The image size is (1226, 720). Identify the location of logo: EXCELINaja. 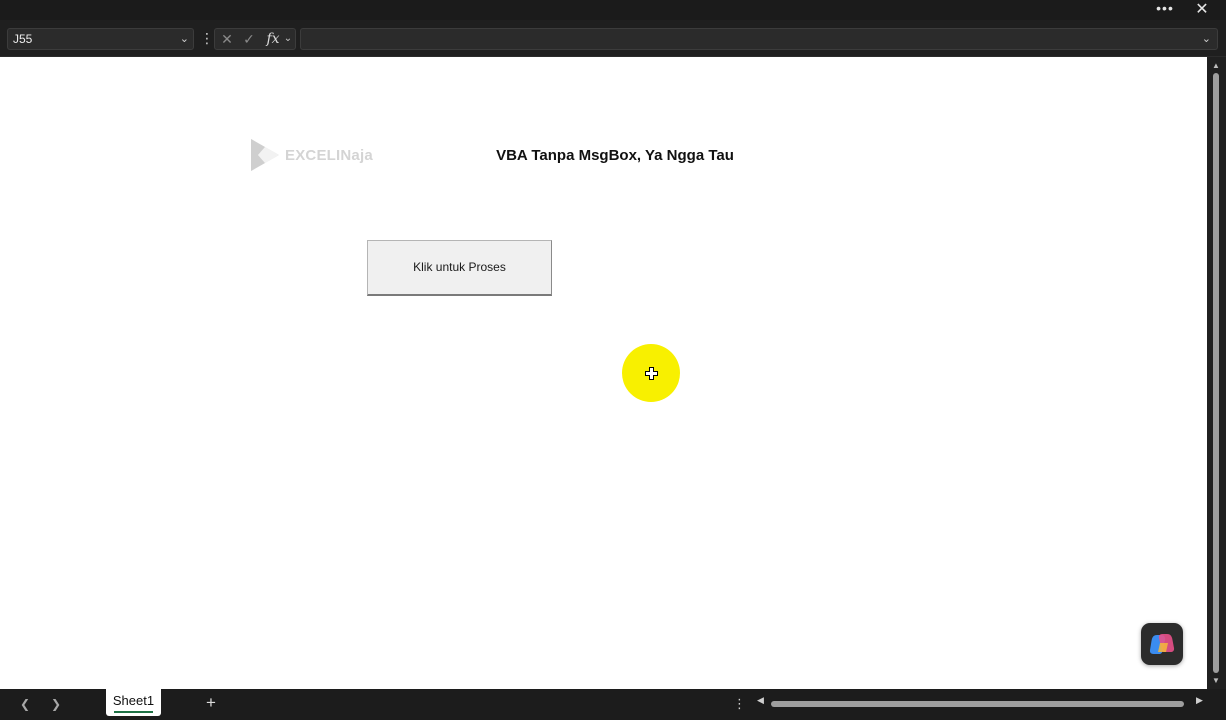
(311, 155).